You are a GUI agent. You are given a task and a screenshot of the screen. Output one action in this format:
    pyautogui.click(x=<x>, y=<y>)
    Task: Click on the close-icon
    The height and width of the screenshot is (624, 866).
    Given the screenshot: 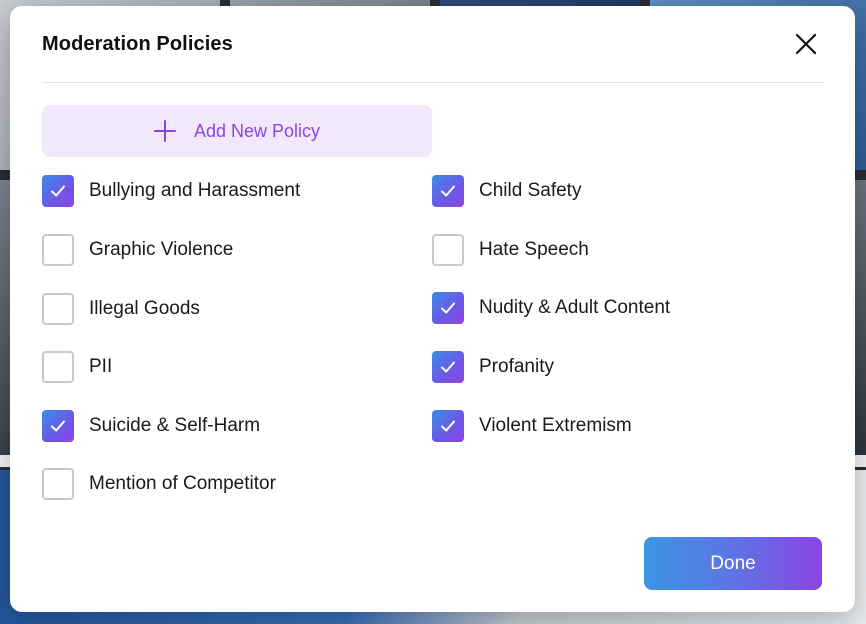 What is the action you would take?
    pyautogui.click(x=806, y=44)
    